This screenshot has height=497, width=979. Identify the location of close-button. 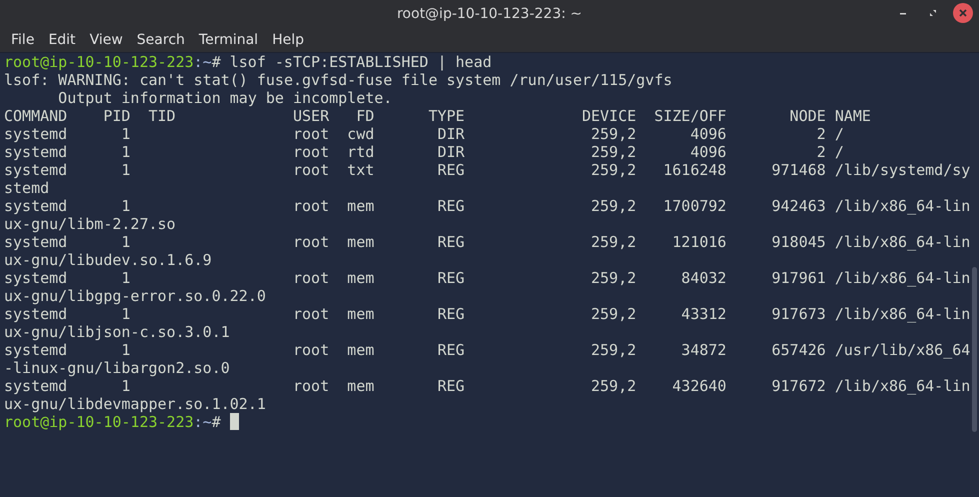
(963, 13).